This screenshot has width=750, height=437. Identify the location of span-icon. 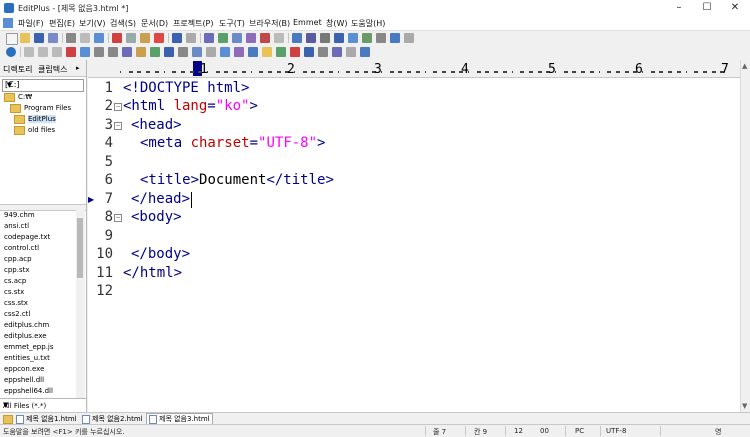
(351, 52).